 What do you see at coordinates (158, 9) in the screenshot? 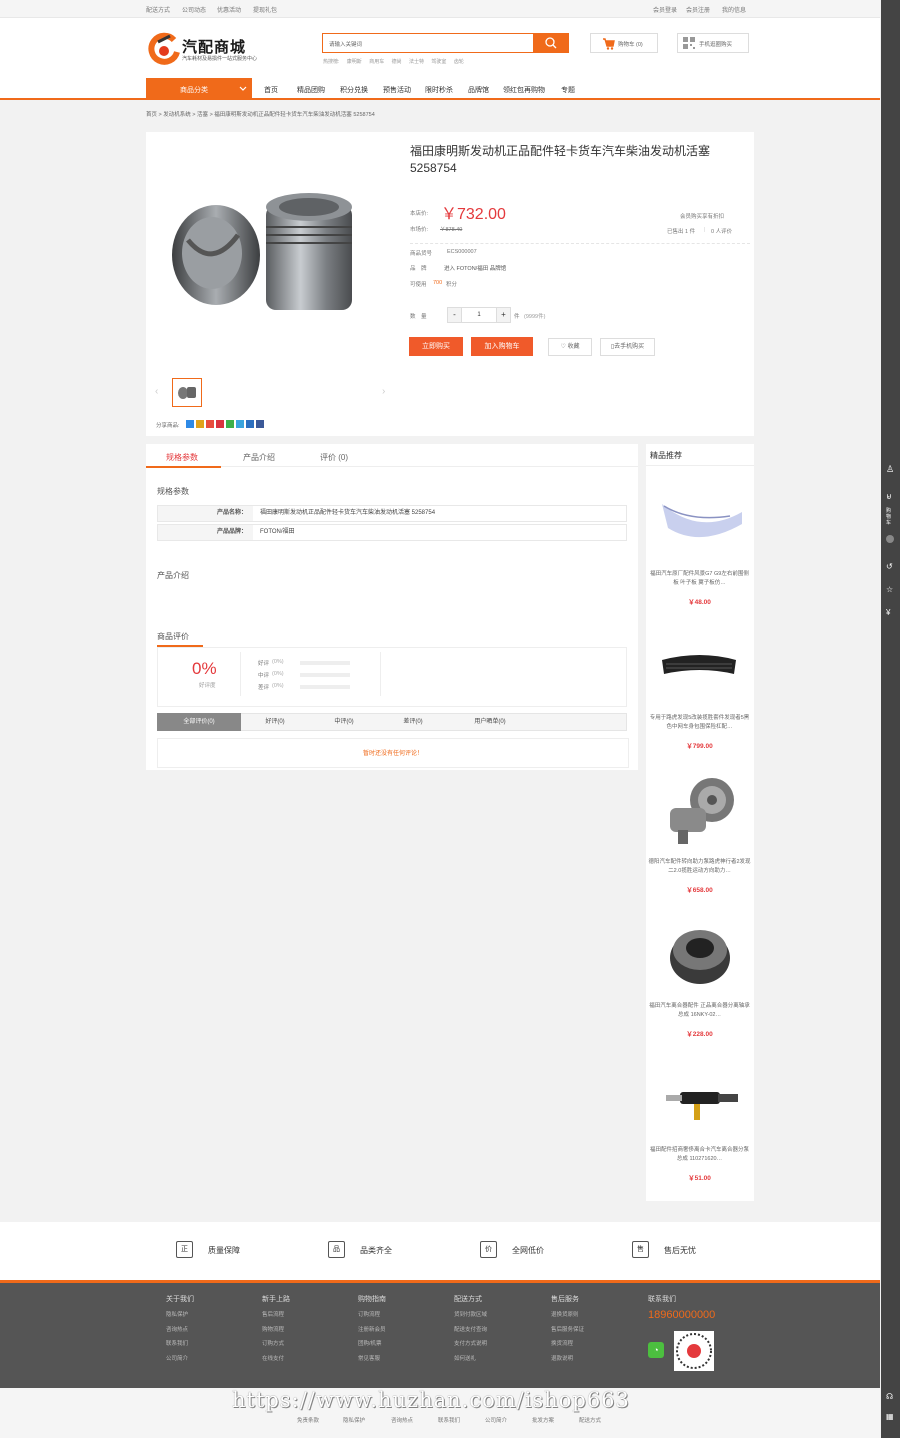
I see `topbar-link-delivery: 配送方式` at bounding box center [158, 9].